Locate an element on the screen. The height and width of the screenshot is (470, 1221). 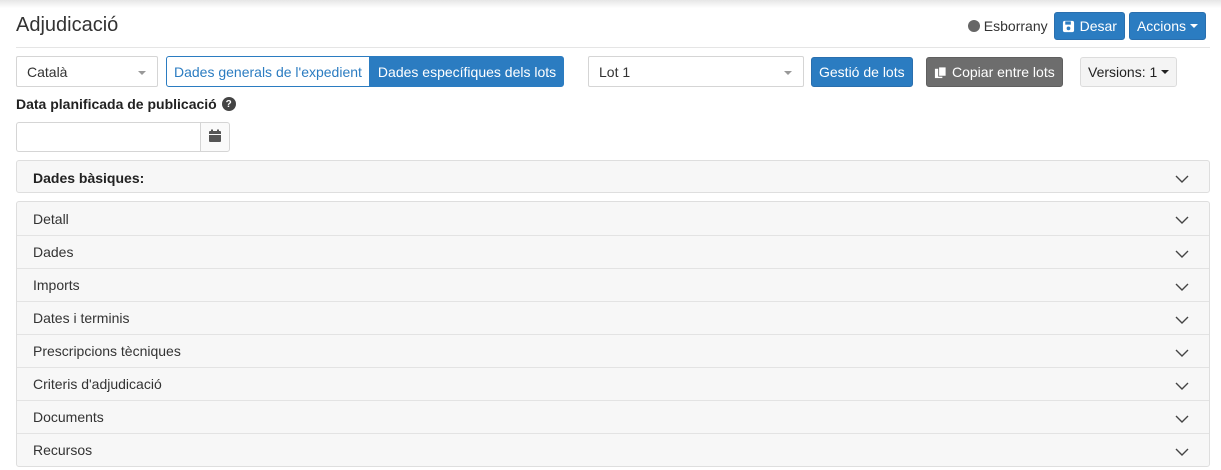
versions-label: Versions: 1 is located at coordinates (1123, 72).